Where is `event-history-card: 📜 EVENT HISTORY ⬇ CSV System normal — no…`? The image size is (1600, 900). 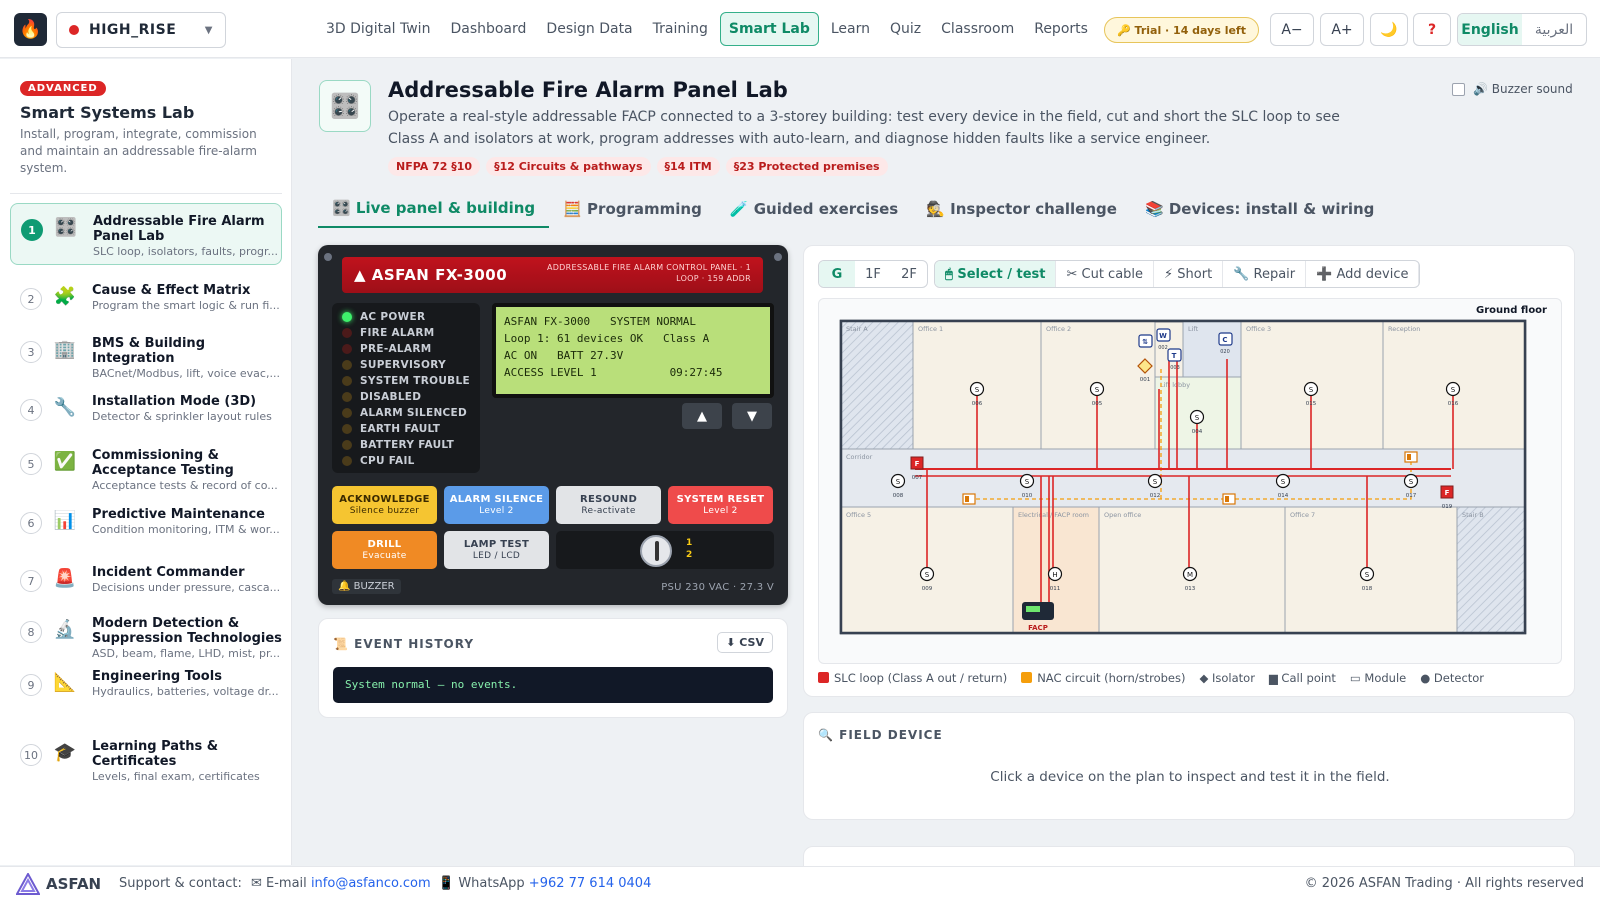
event-history-card: 📜 EVENT HISTORY ⬇ CSV System normal — no… is located at coordinates (553, 668).